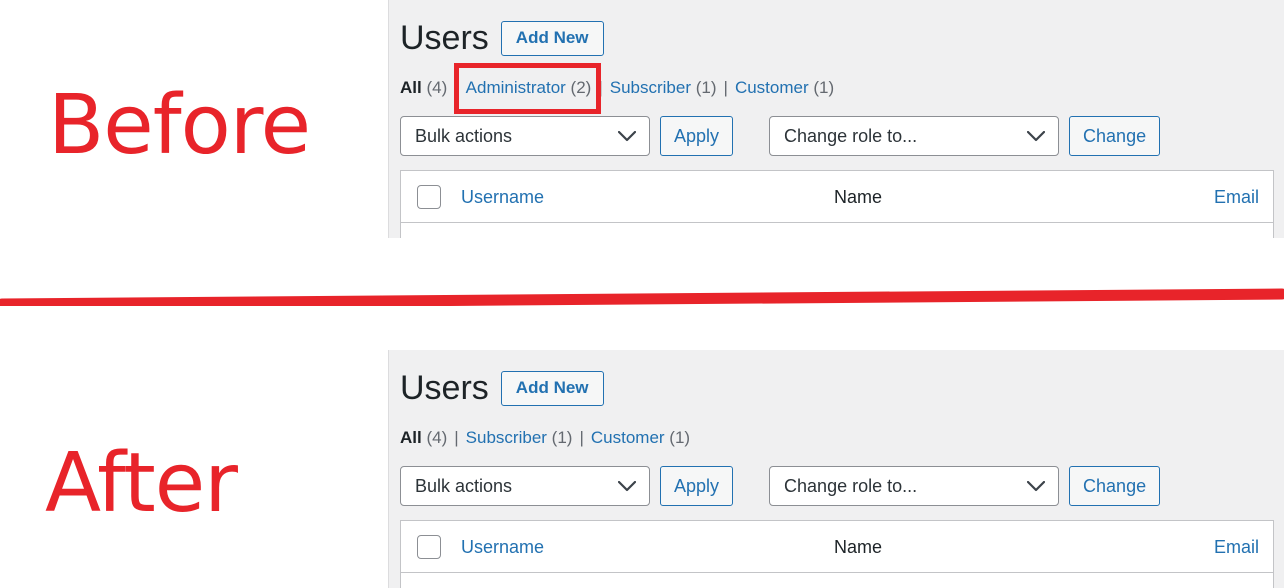  I want to click on users-table-after: Username Name Email, so click(837, 554).